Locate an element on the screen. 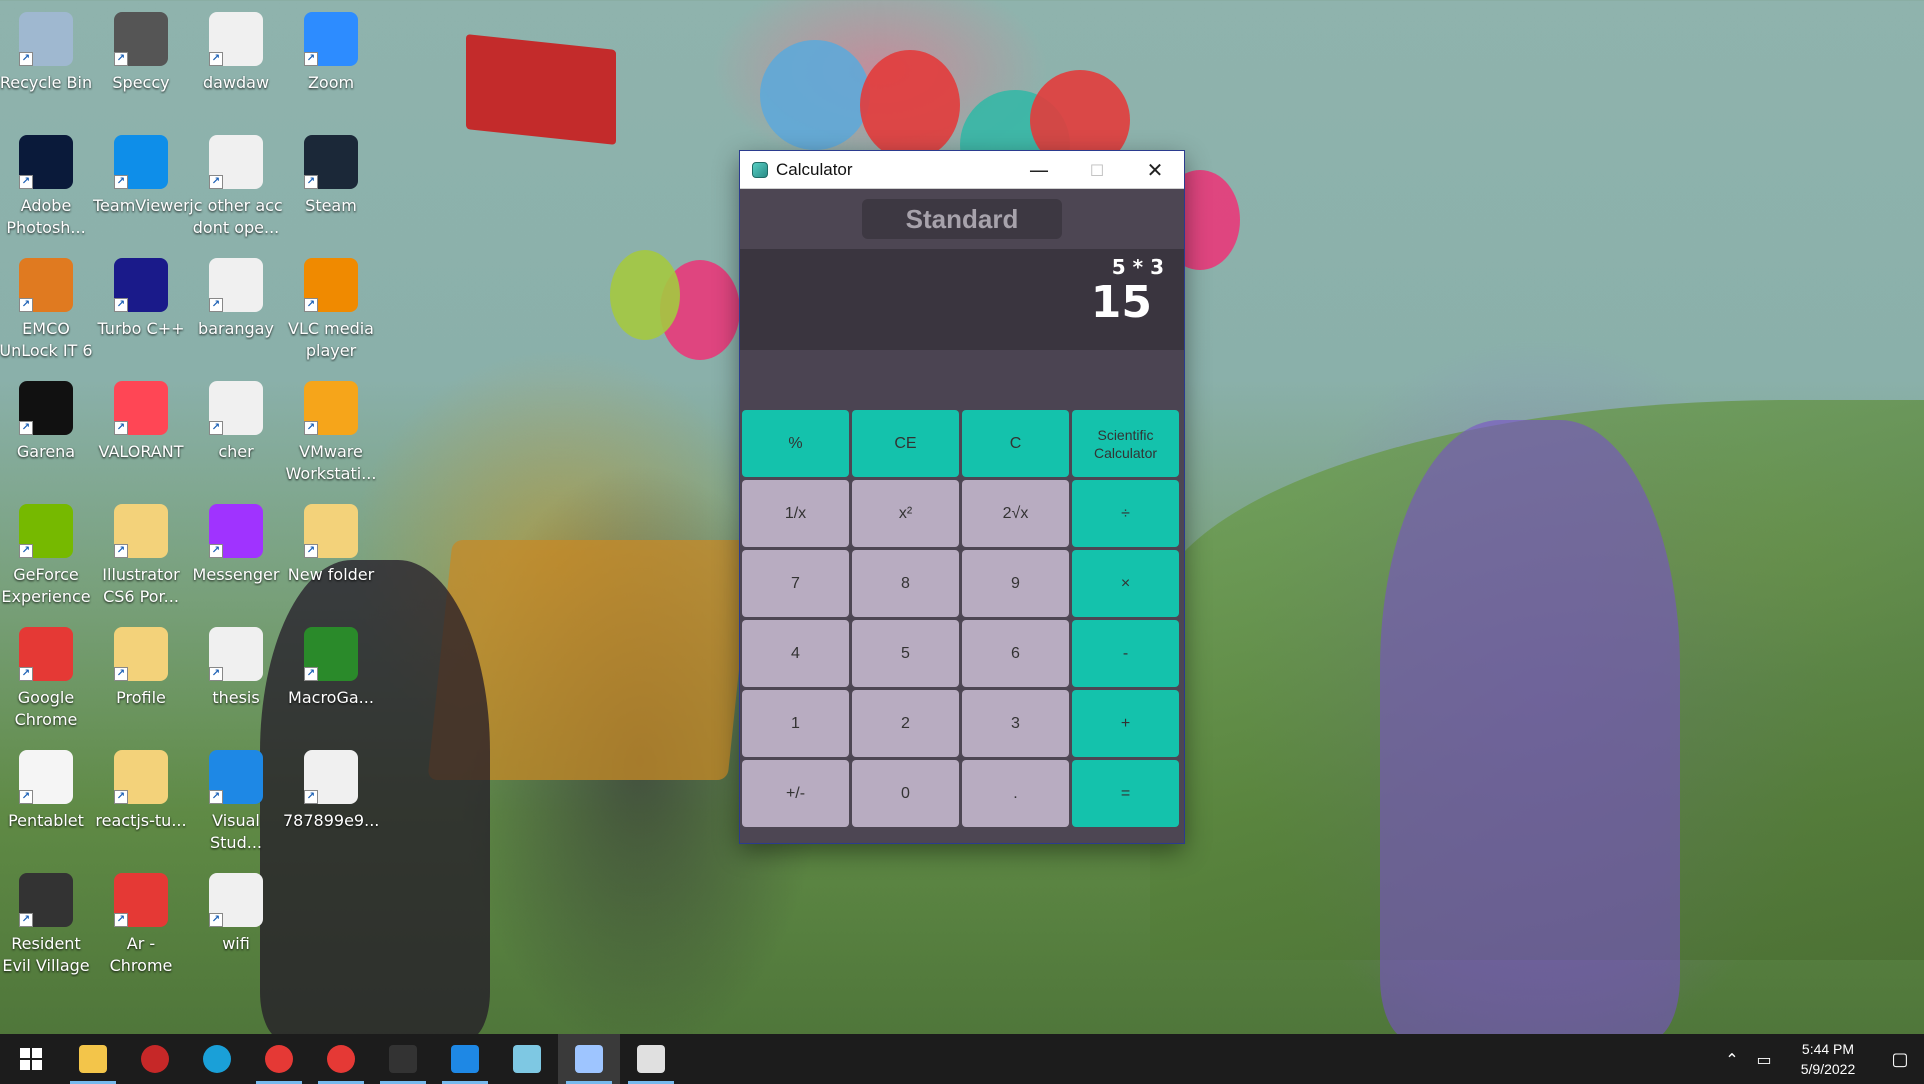 The height and width of the screenshot is (1084, 1924). teamviewer-icon: ↗ is located at coordinates (141, 162).